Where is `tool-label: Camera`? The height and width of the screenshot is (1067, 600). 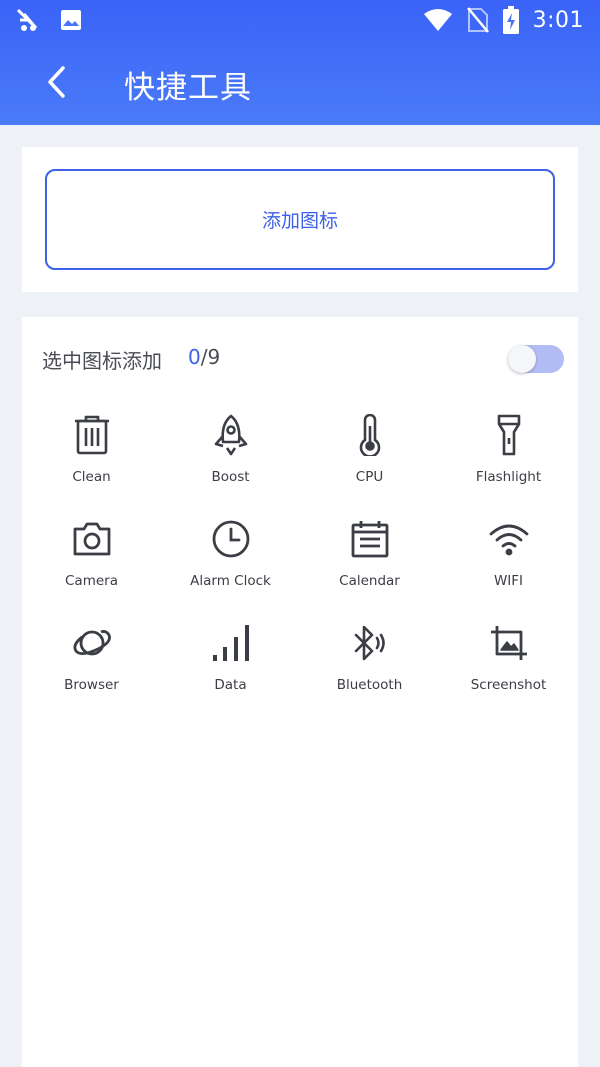 tool-label: Camera is located at coordinates (91, 581).